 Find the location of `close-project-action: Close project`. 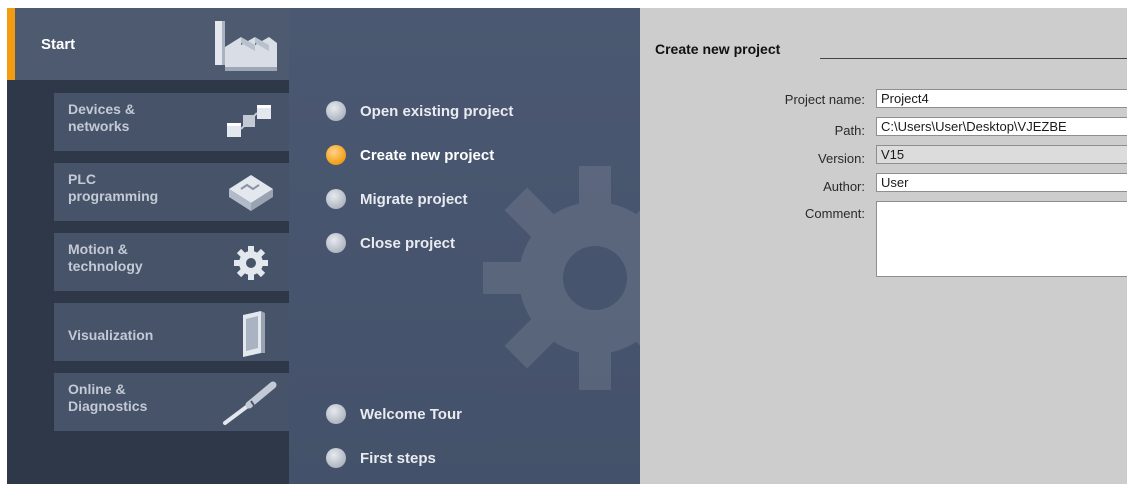

close-project-action: Close project is located at coordinates (390, 243).